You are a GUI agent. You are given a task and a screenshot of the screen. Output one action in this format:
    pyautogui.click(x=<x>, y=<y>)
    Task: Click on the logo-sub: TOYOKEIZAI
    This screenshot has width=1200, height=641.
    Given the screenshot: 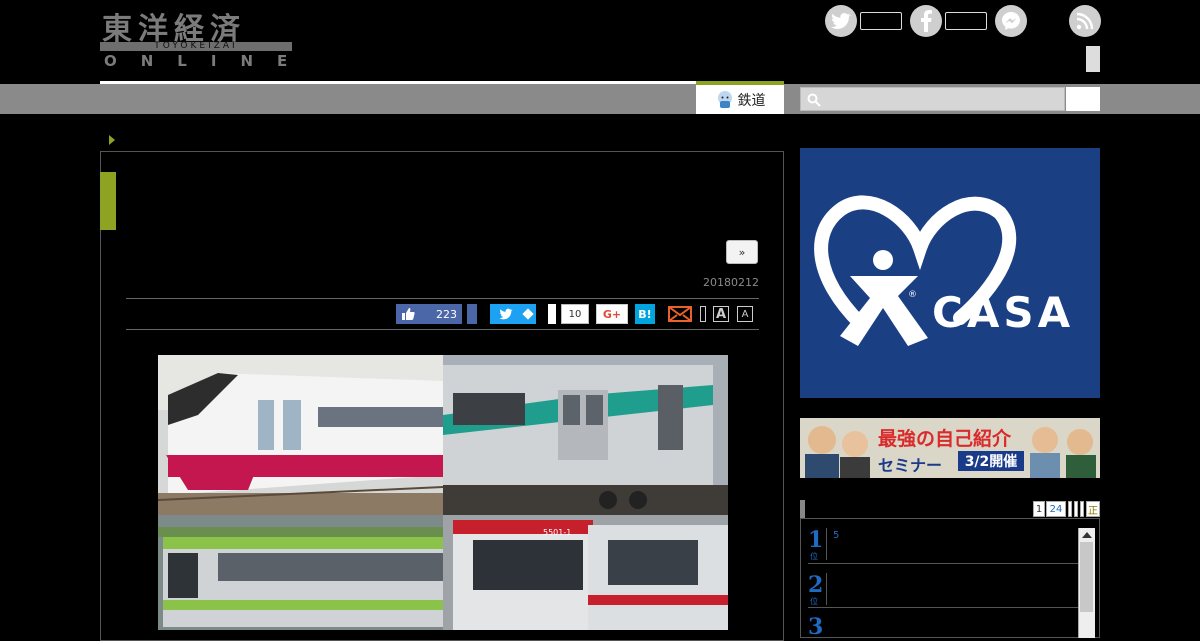 What is the action you would take?
    pyautogui.click(x=196, y=46)
    